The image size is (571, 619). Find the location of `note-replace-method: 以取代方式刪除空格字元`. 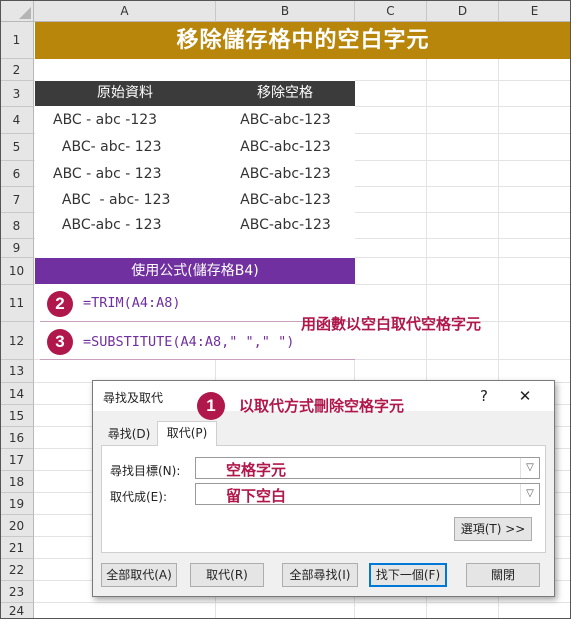

note-replace-method: 以取代方式刪除空格字元 is located at coordinates (322, 406).